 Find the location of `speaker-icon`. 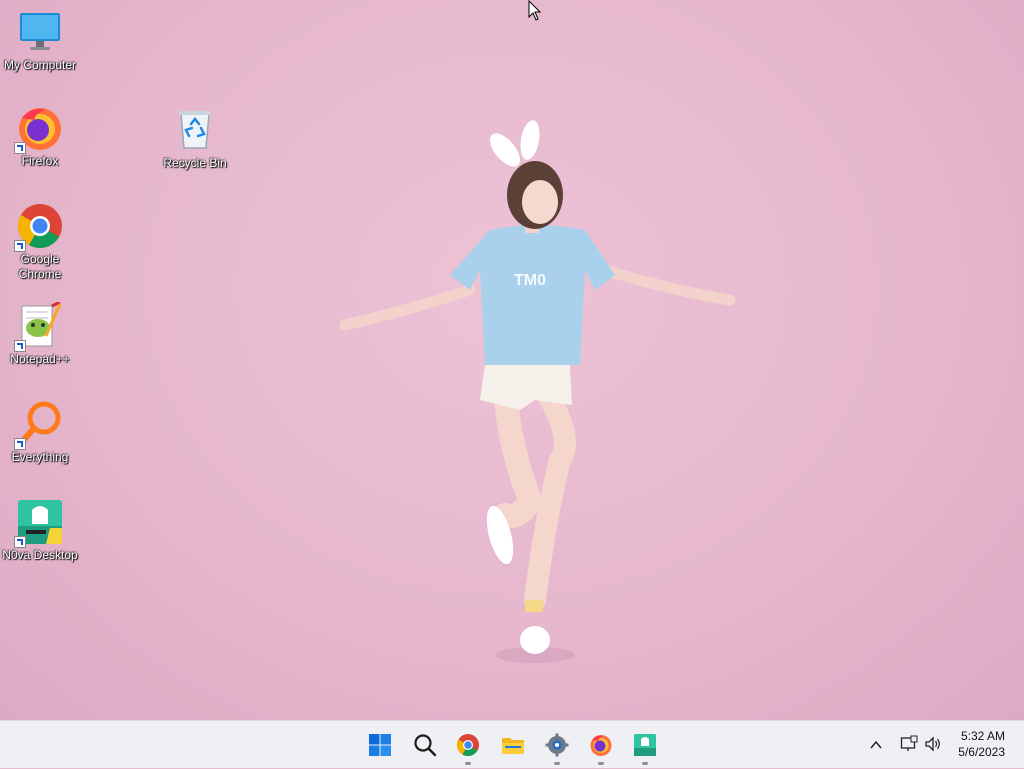

speaker-icon is located at coordinates (932, 744).